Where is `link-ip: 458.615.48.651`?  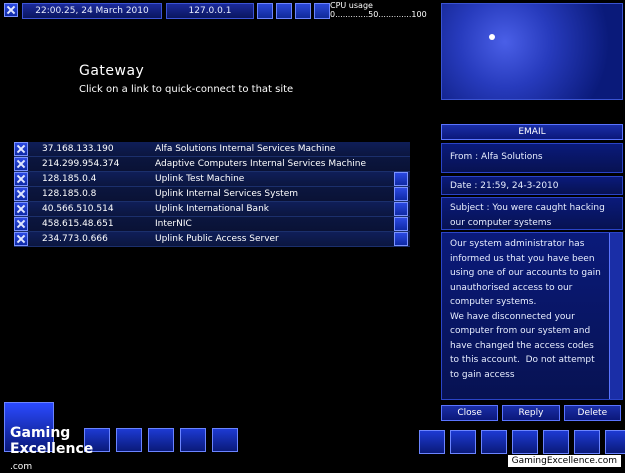
link-ip: 458.615.48.651 is located at coordinates (78, 224).